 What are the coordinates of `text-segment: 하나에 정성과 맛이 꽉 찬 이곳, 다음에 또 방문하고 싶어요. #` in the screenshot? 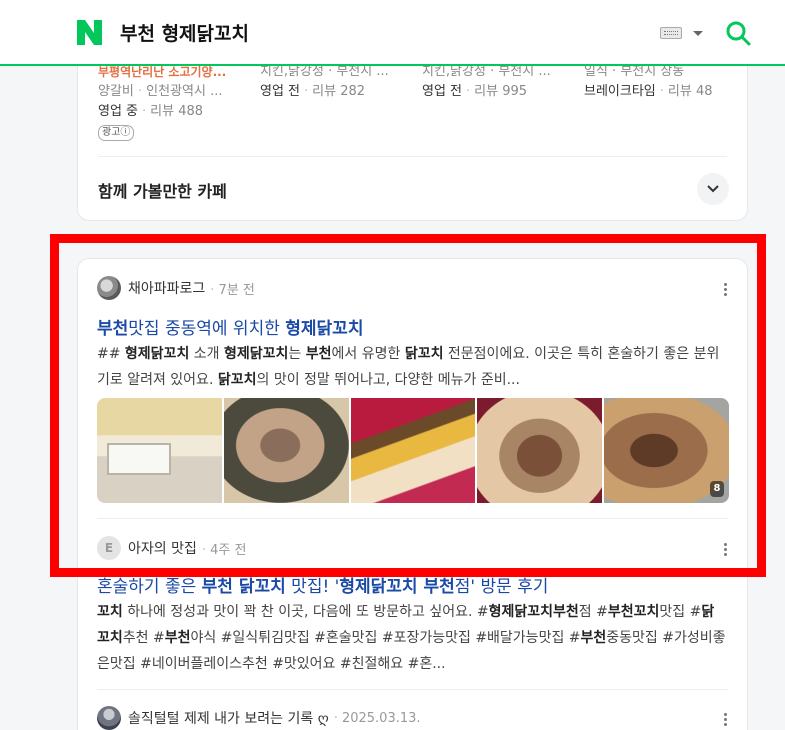 It's located at (305, 612).